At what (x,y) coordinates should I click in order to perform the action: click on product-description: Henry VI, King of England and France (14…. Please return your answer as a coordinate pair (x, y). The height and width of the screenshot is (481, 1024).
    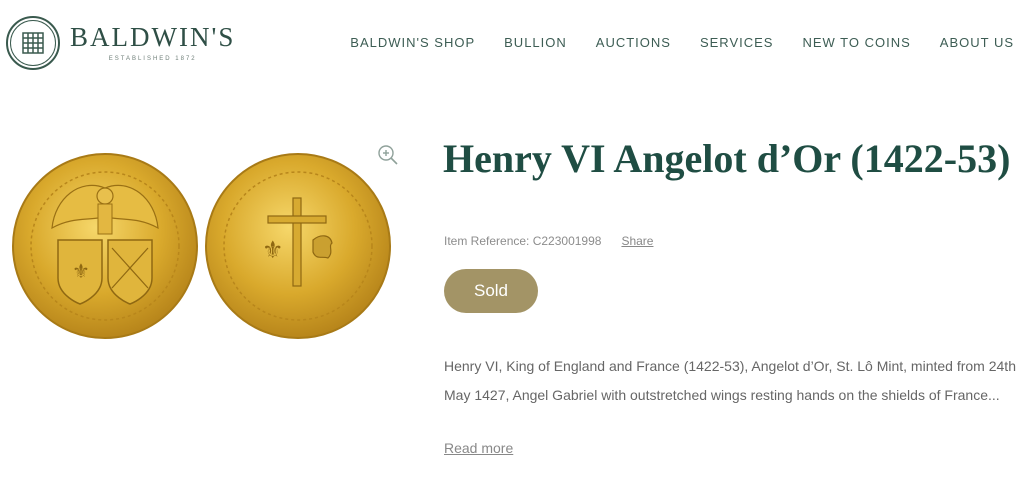
    Looking at the image, I should click on (730, 380).